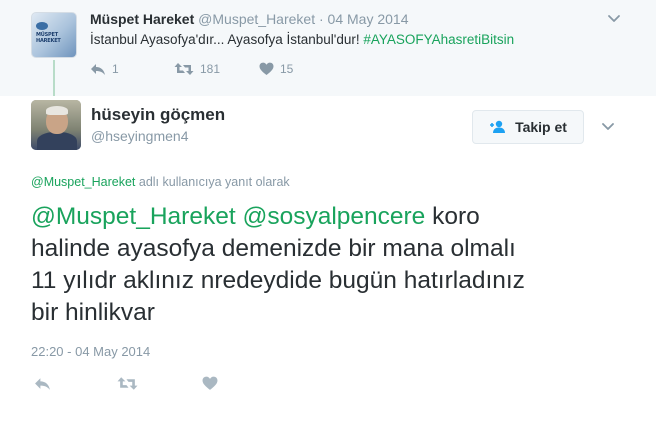 This screenshot has height=427, width=656. What do you see at coordinates (287, 69) in the screenshot?
I see `parent-like-count: 15` at bounding box center [287, 69].